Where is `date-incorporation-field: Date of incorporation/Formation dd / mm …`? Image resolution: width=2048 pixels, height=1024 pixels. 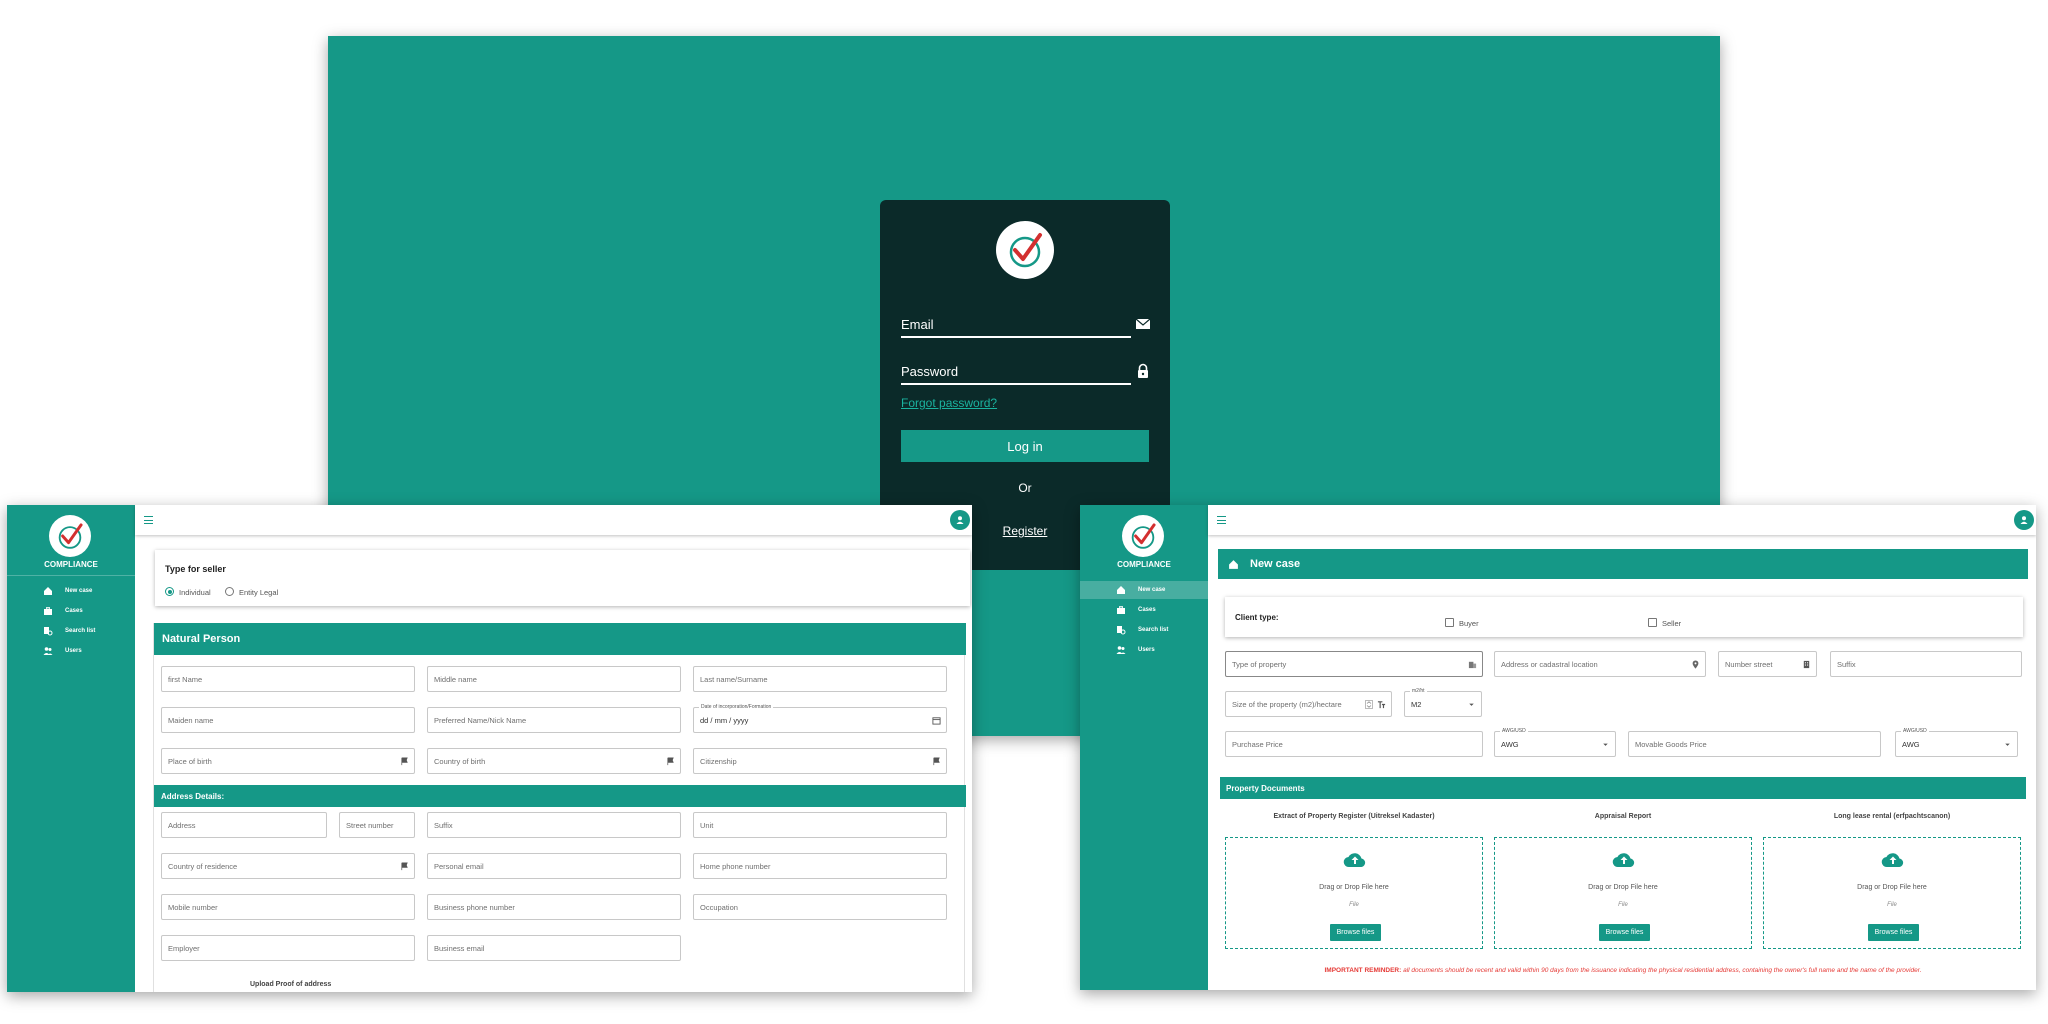
date-incorporation-field: Date of incorporation/Formation dd / mm … is located at coordinates (820, 718).